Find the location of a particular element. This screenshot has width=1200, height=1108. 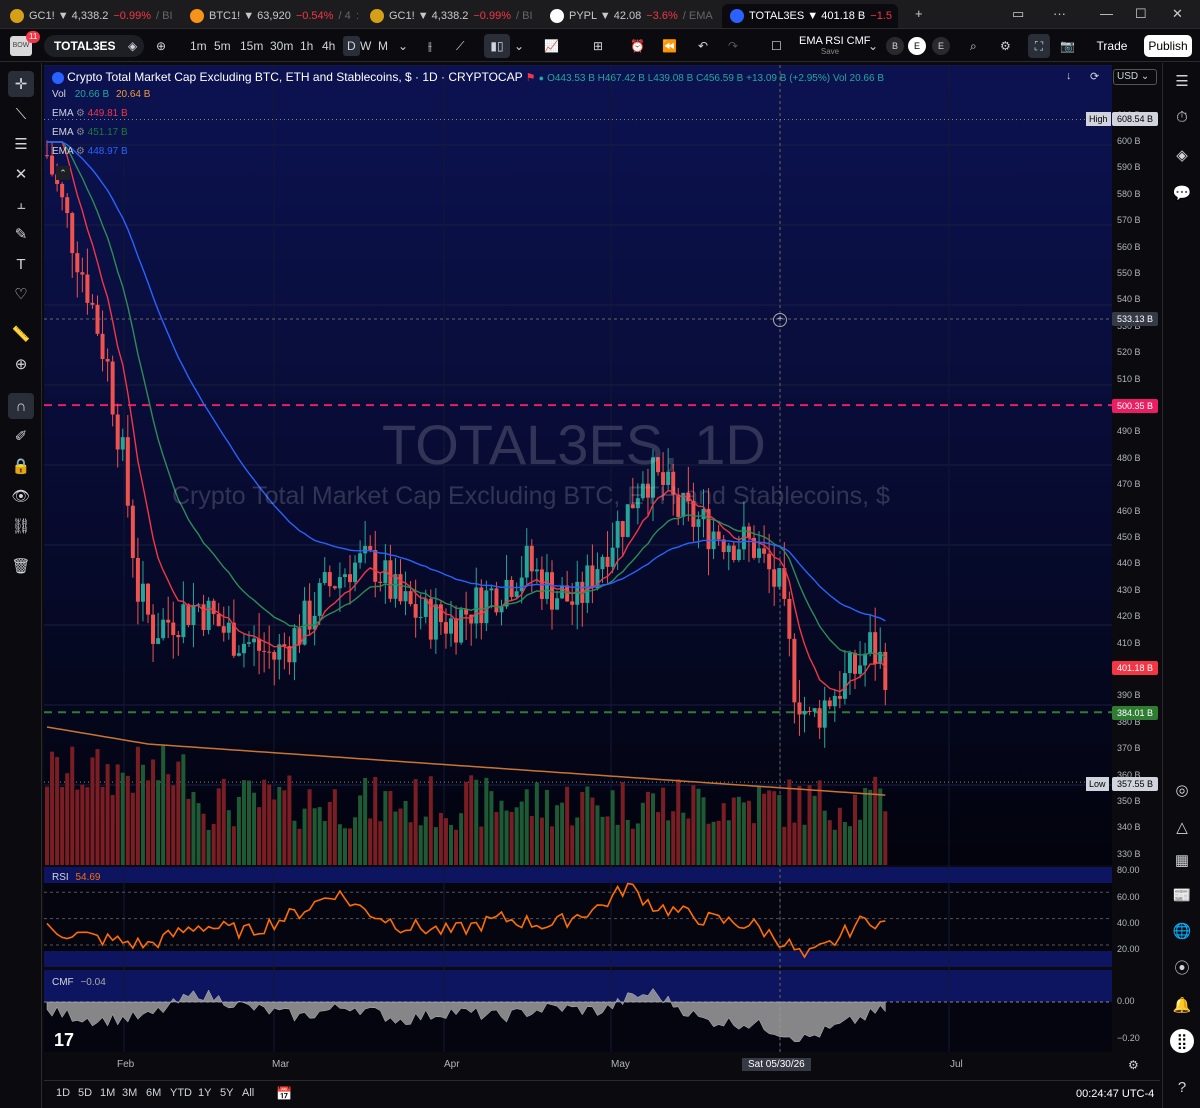

interval-4h: 4h is located at coordinates (328, 46).